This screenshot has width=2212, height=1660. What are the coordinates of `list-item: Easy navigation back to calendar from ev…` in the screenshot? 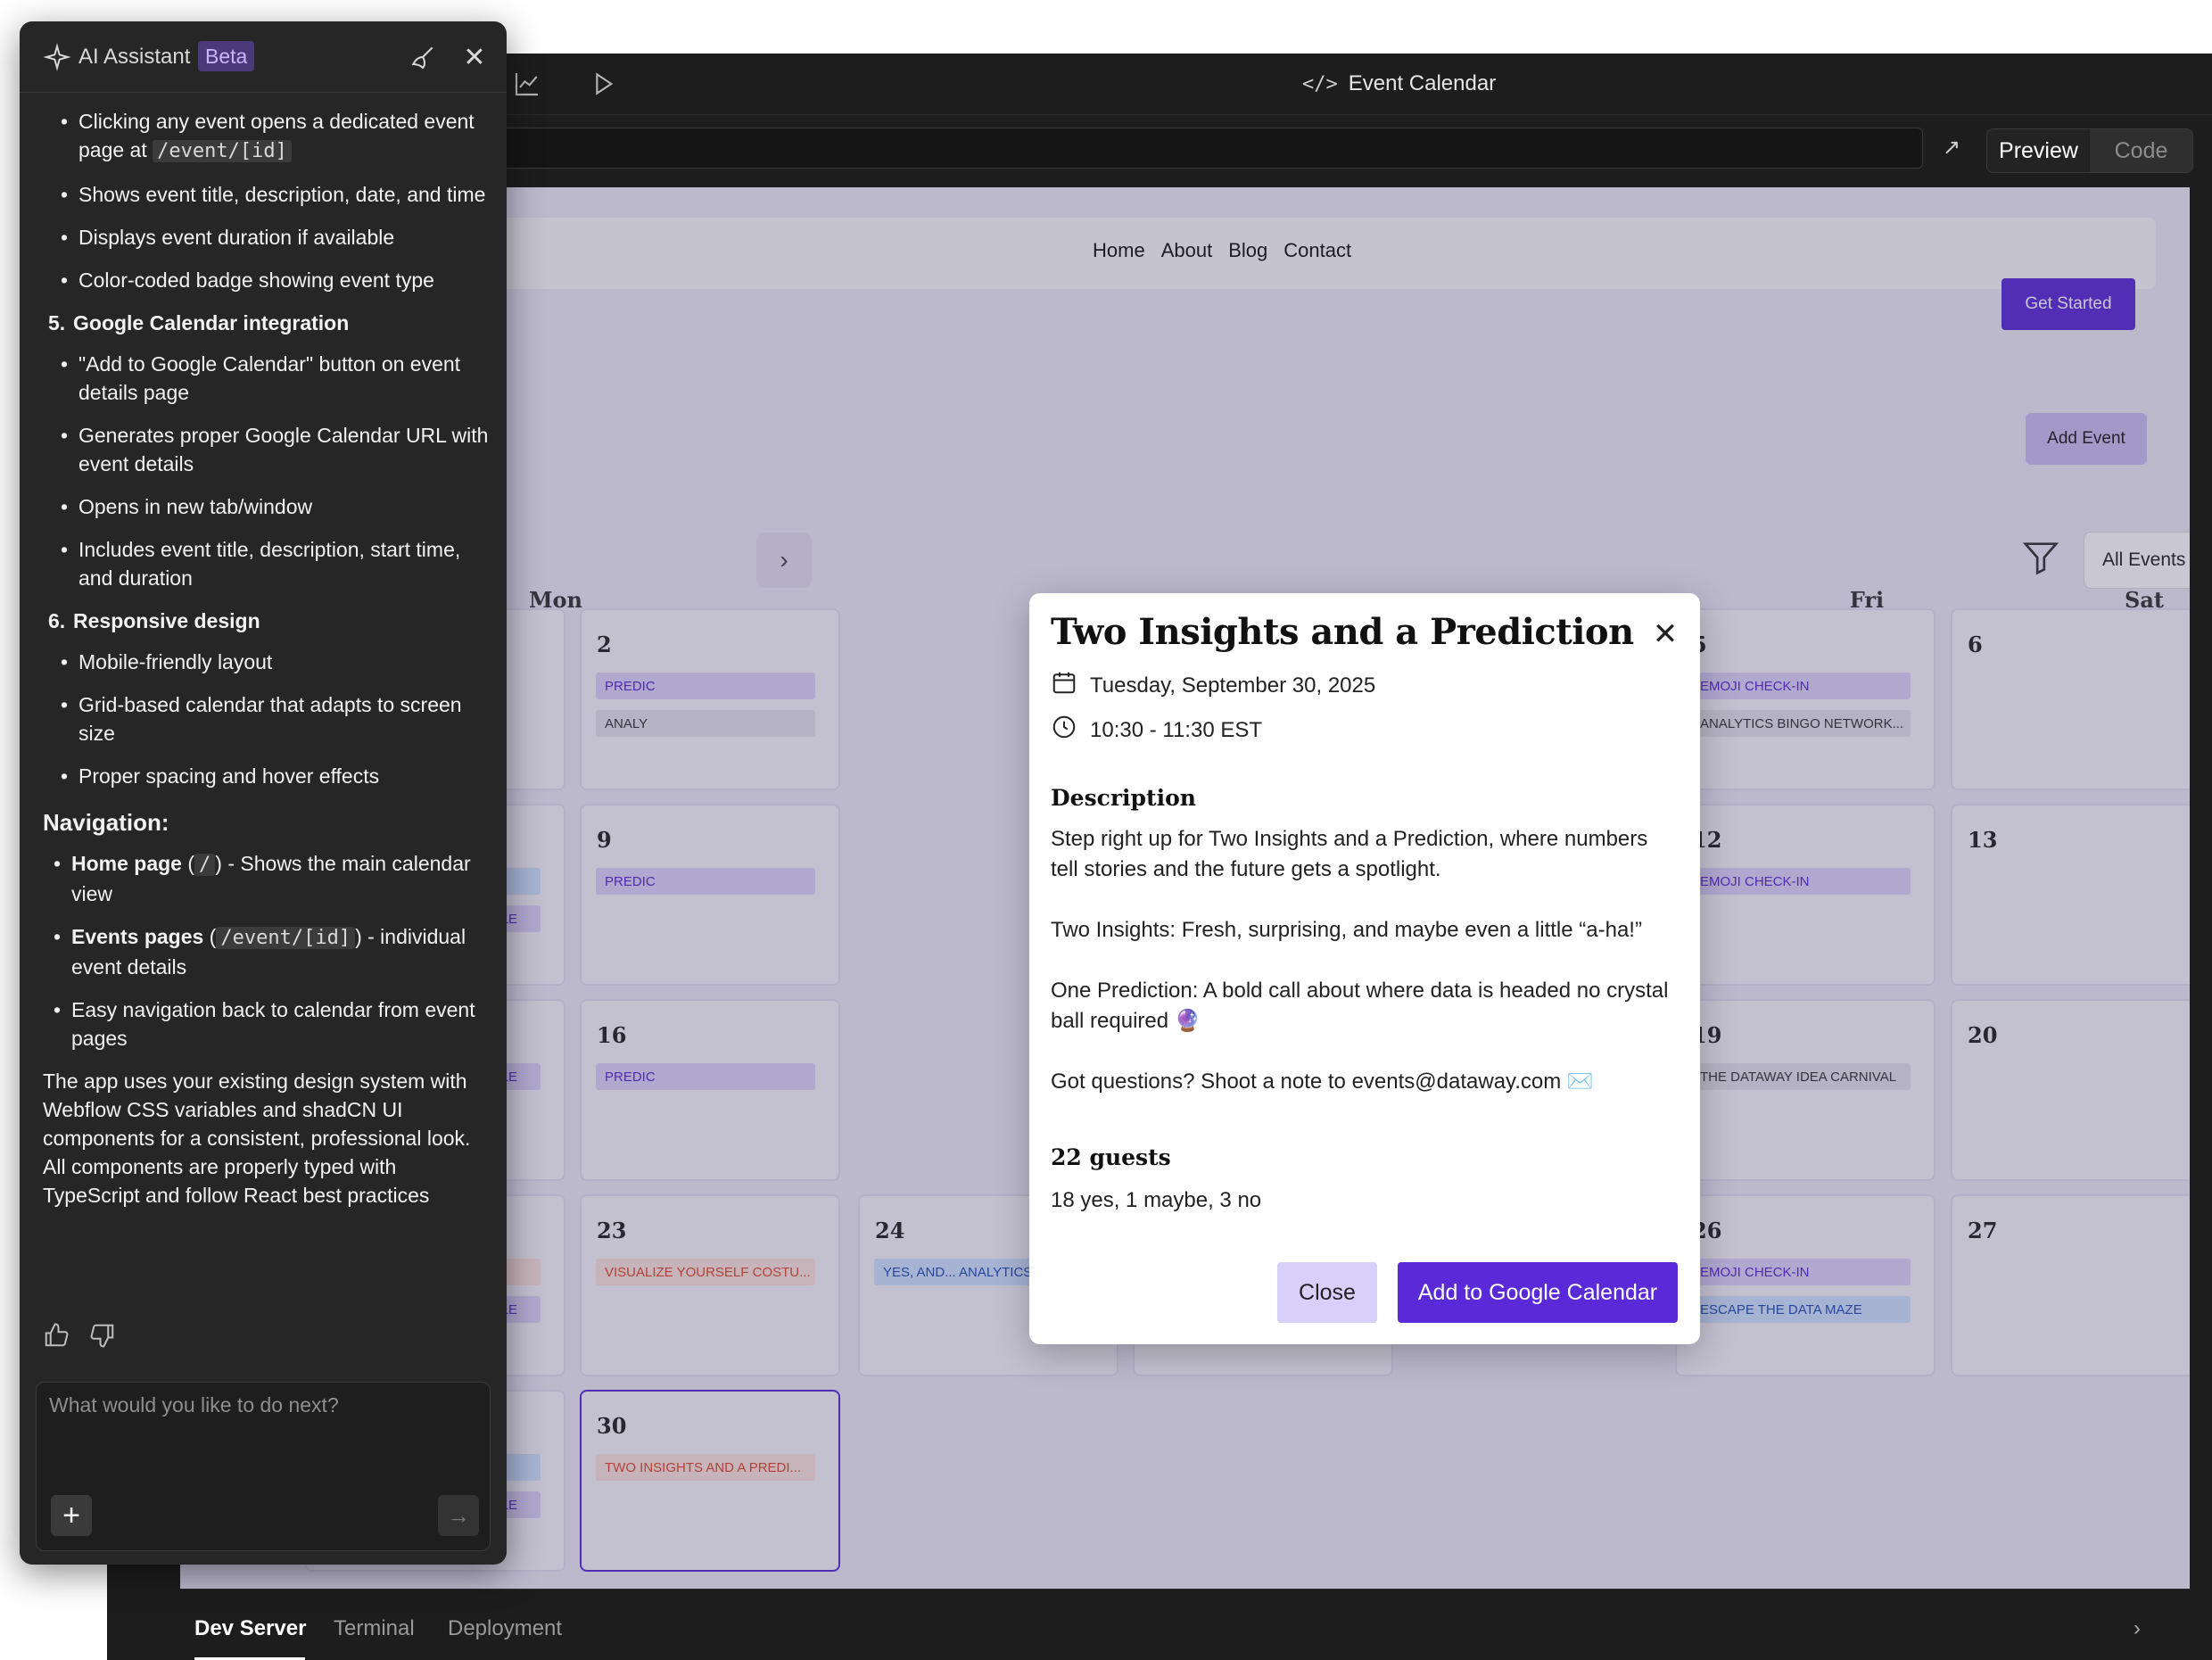 It's located at (268, 1024).